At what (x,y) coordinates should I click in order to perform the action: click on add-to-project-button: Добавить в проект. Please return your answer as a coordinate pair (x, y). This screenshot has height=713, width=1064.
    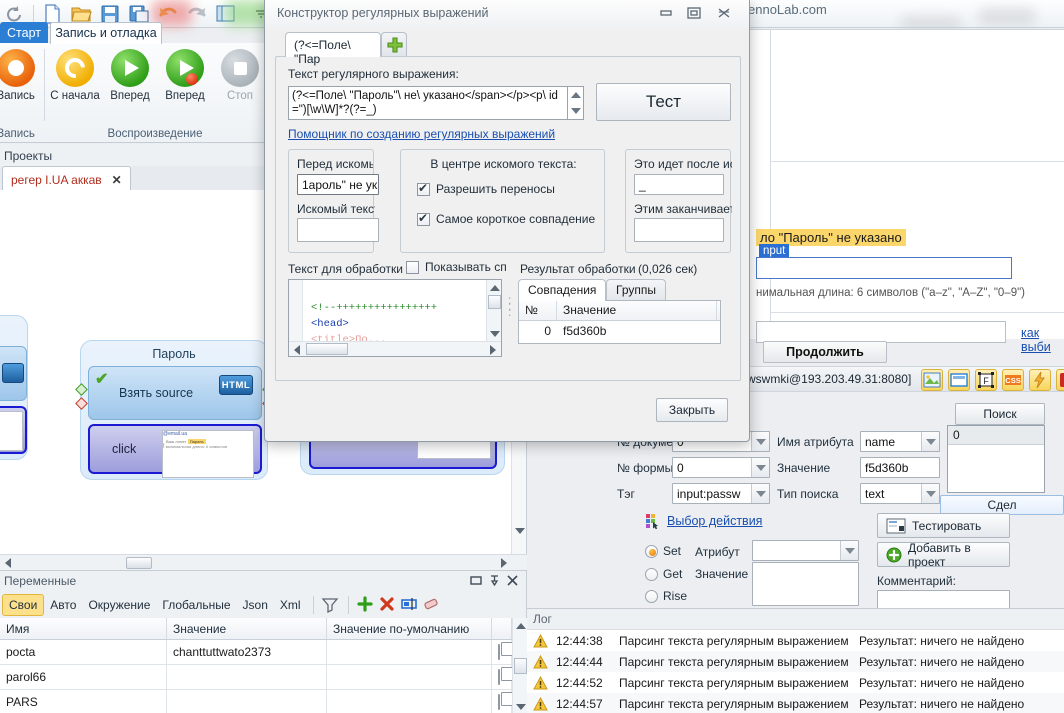
    Looking at the image, I should click on (943, 555).